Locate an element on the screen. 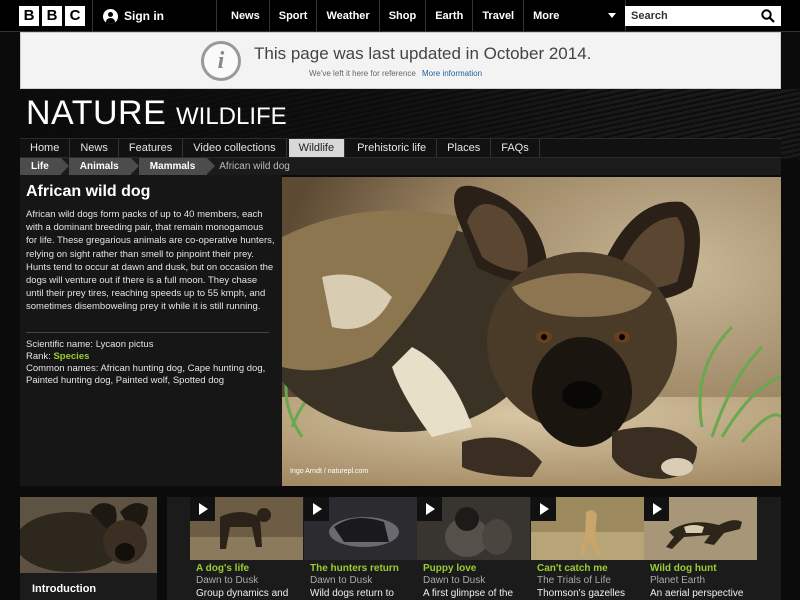 The width and height of the screenshot is (800, 600). info-icon: i is located at coordinates (221, 61).